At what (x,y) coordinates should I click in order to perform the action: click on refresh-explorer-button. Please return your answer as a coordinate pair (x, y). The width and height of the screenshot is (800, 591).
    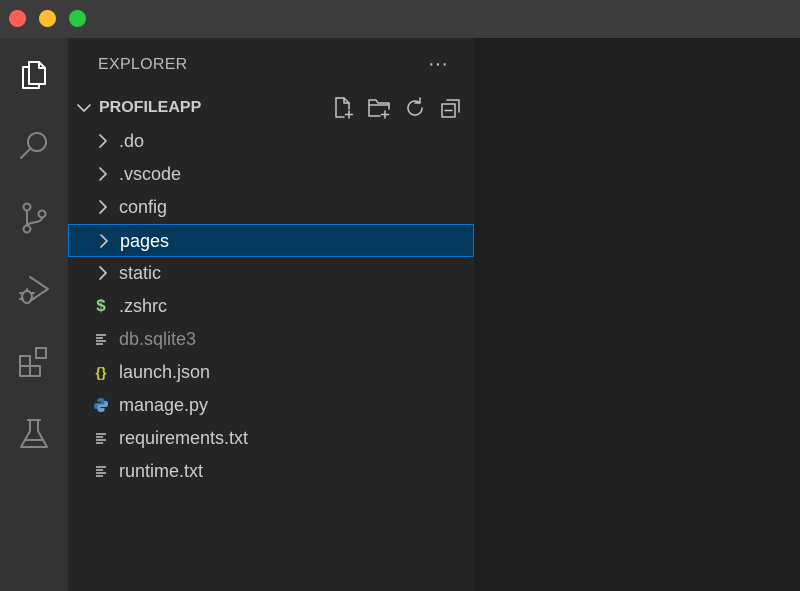
    Looking at the image, I should click on (415, 108).